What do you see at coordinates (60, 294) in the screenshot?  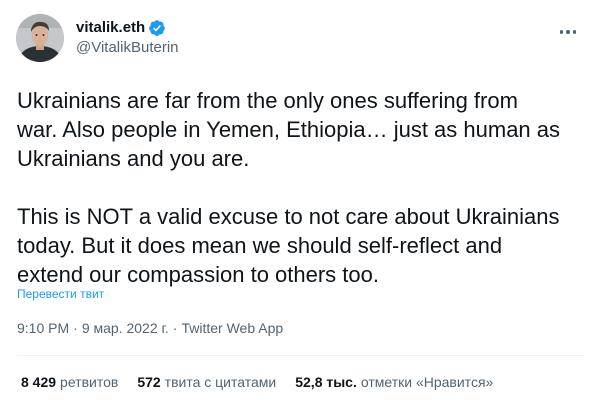 I see `translate-tweet-link: Перевести твит` at bounding box center [60, 294].